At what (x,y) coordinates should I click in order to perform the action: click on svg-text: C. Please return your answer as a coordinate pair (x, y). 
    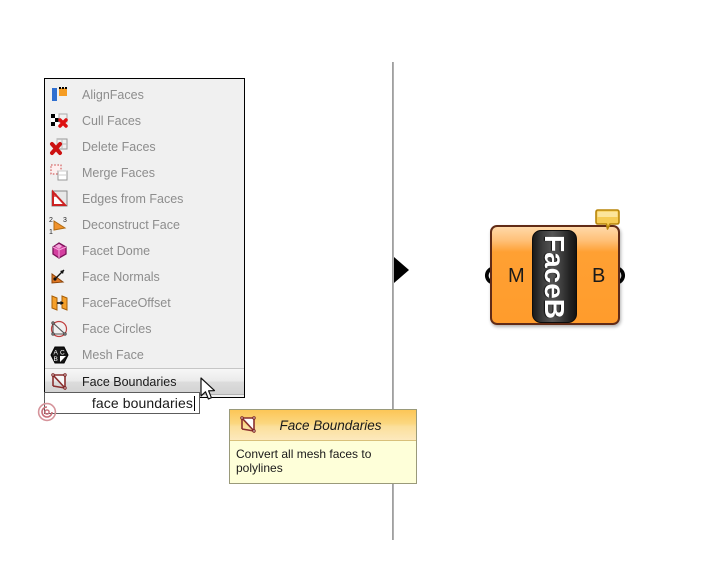
    Looking at the image, I should click on (62, 353).